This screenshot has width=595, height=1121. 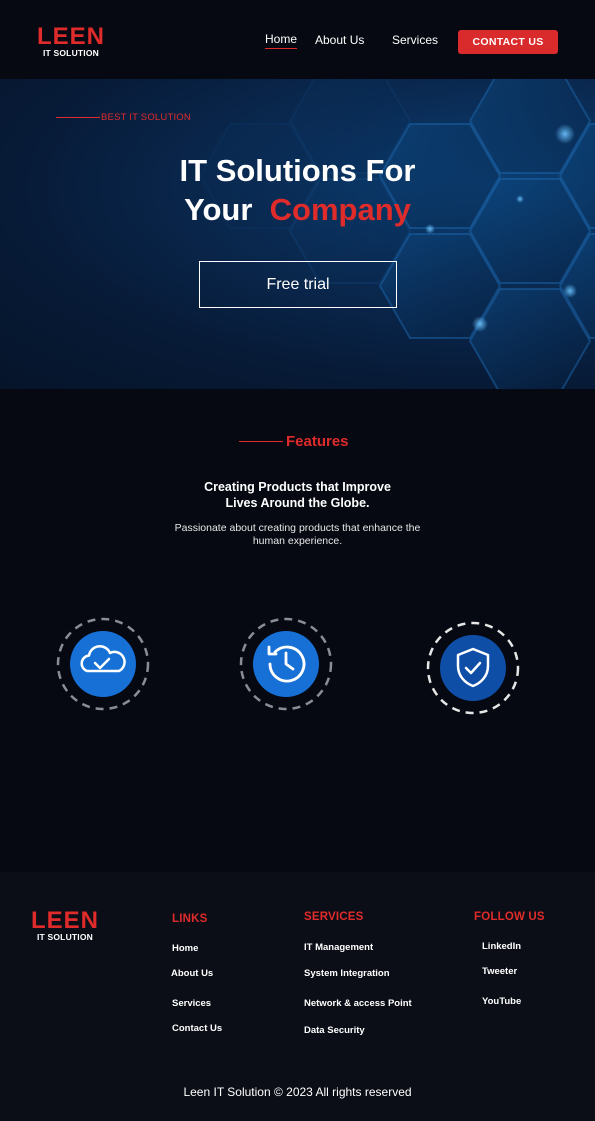 What do you see at coordinates (501, 1001) in the screenshot?
I see `footer-social-youtube: YouTube` at bounding box center [501, 1001].